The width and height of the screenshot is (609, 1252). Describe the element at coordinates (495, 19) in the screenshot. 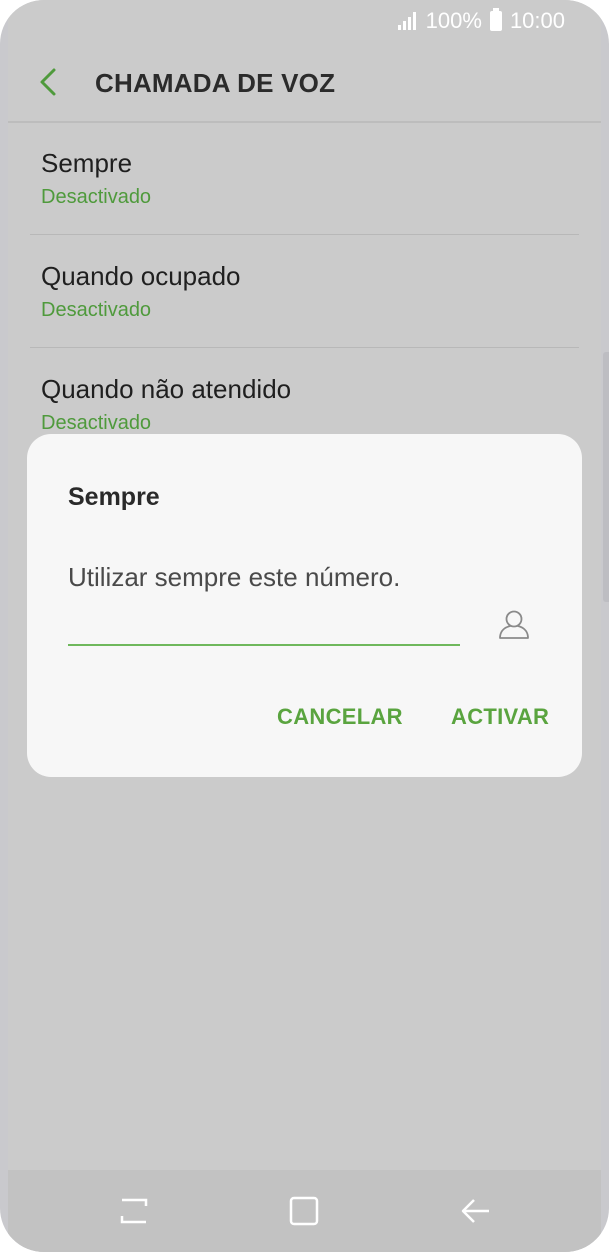

I see `battery-icon` at that location.